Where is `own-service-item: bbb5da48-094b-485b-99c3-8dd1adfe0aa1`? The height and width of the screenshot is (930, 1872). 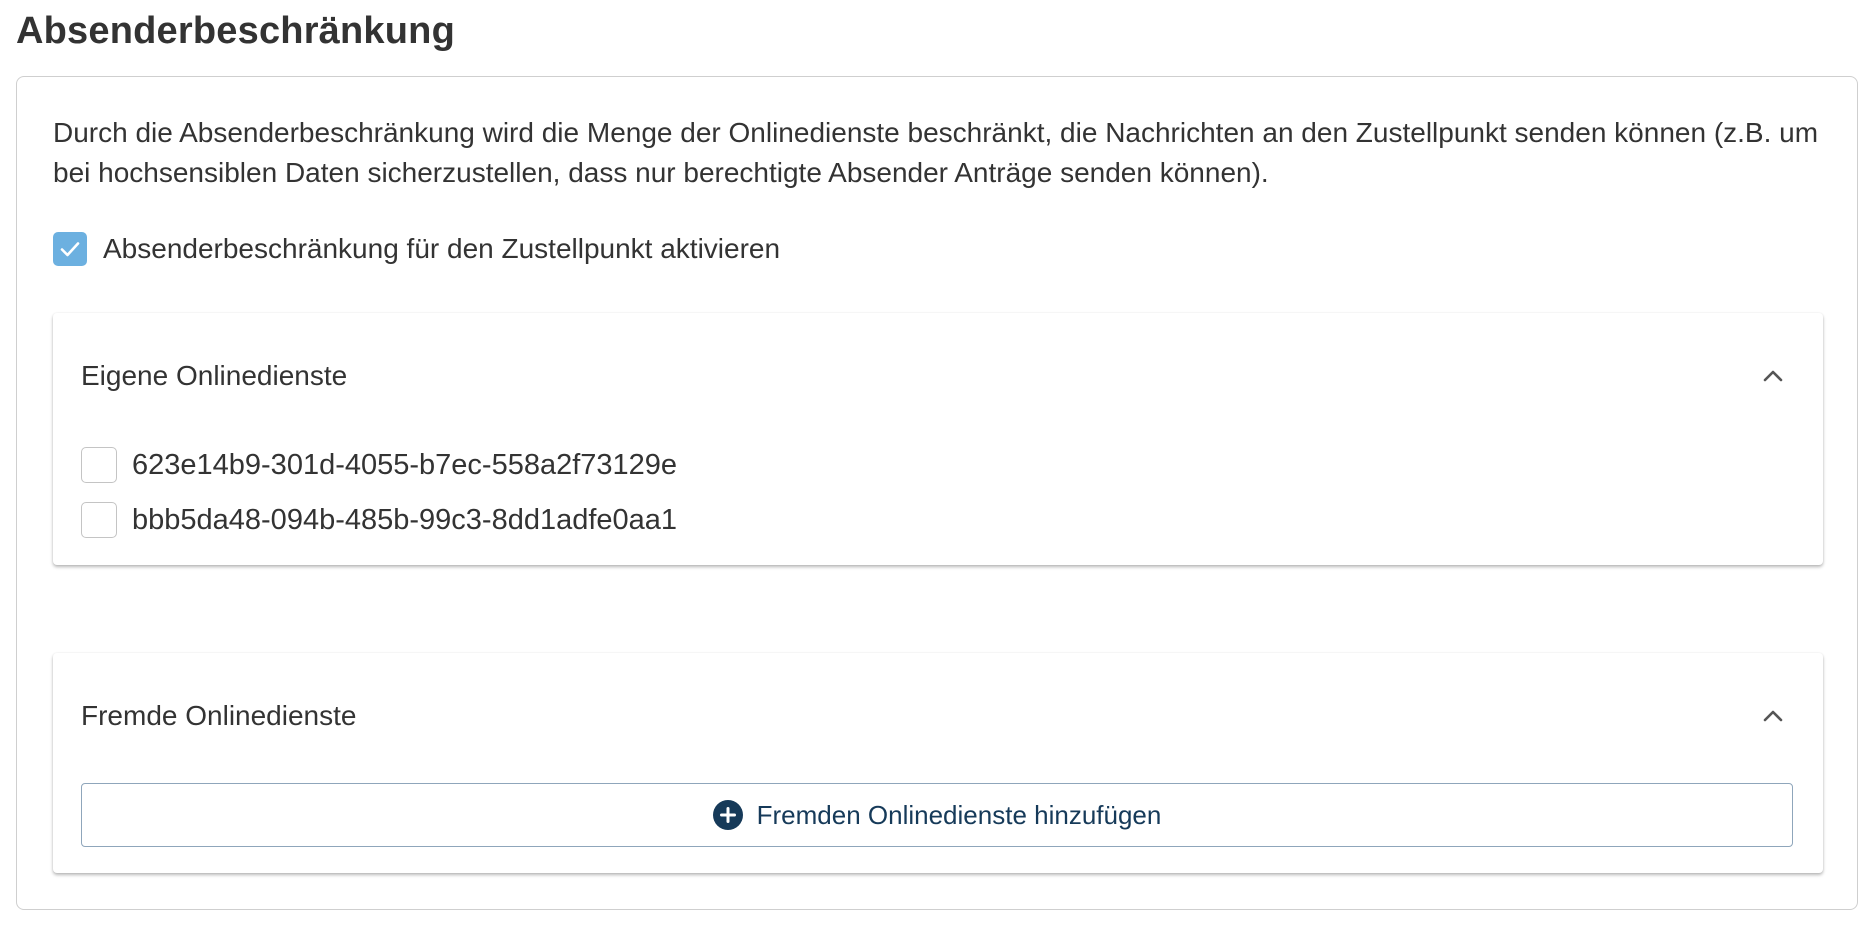
own-service-item: bbb5da48-094b-485b-99c3-8dd1adfe0aa1 is located at coordinates (379, 520).